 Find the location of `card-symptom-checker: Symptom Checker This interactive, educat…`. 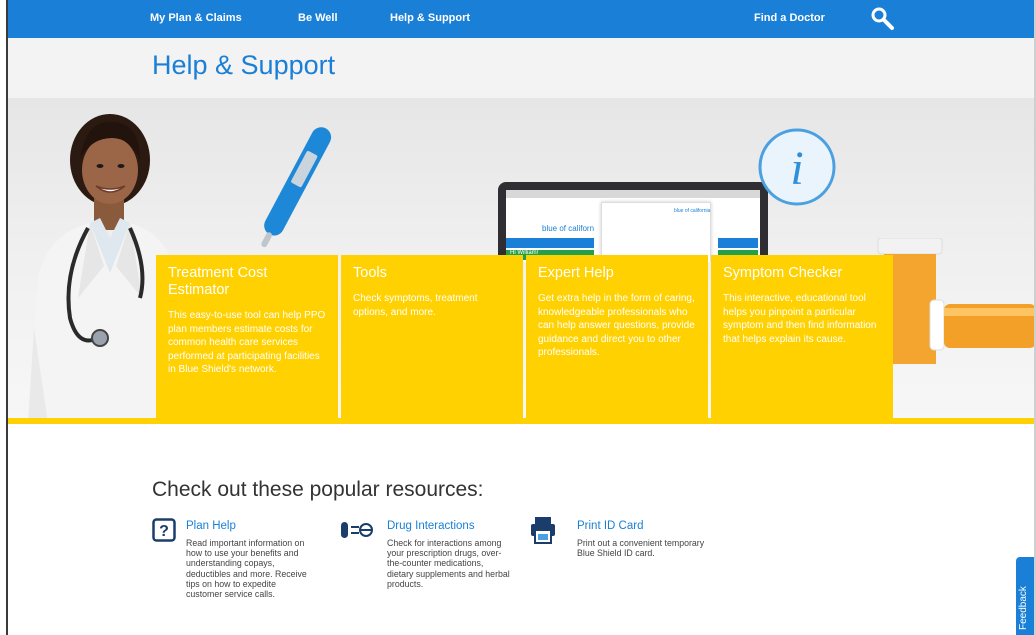

card-symptom-checker: Symptom Checker This interactive, educat… is located at coordinates (802, 337).